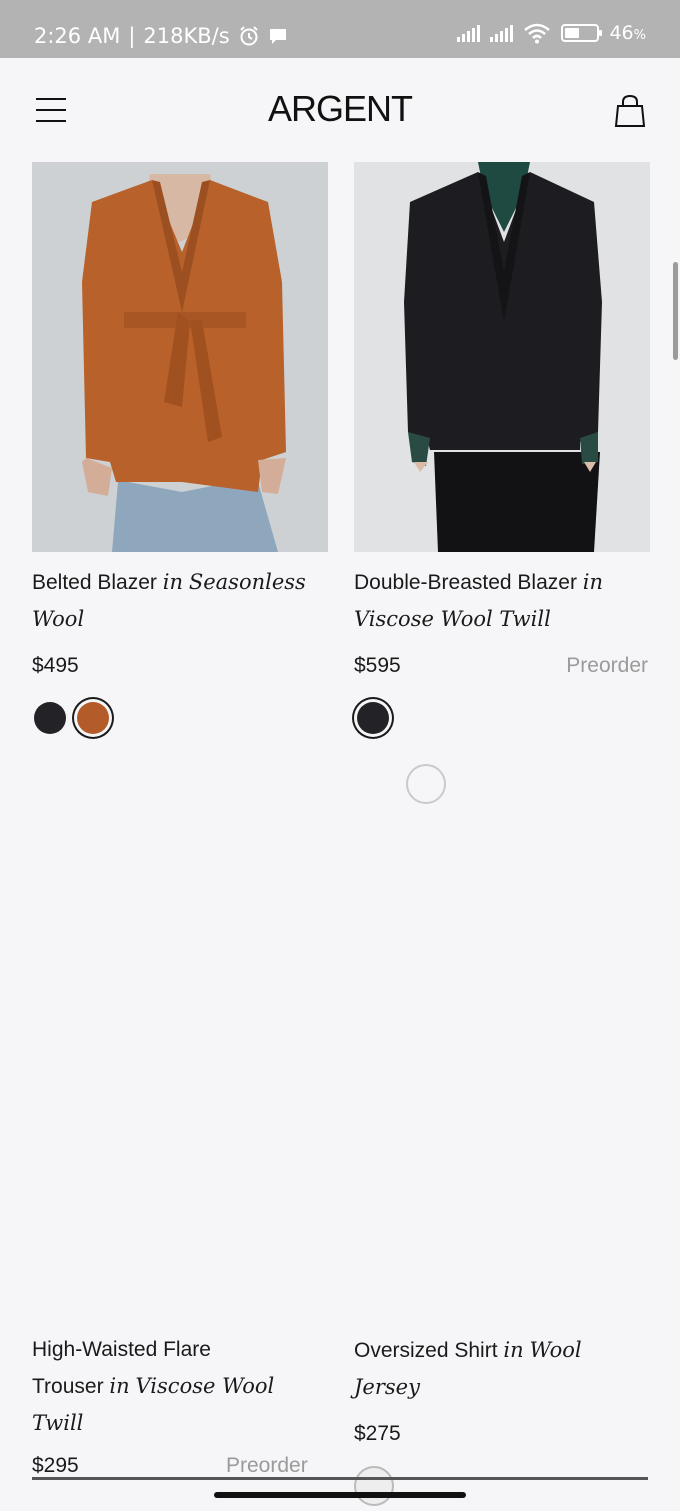 The image size is (680, 1511). What do you see at coordinates (121, 1349) in the screenshot?
I see `product-name-line1: High-Waisted Flare` at bounding box center [121, 1349].